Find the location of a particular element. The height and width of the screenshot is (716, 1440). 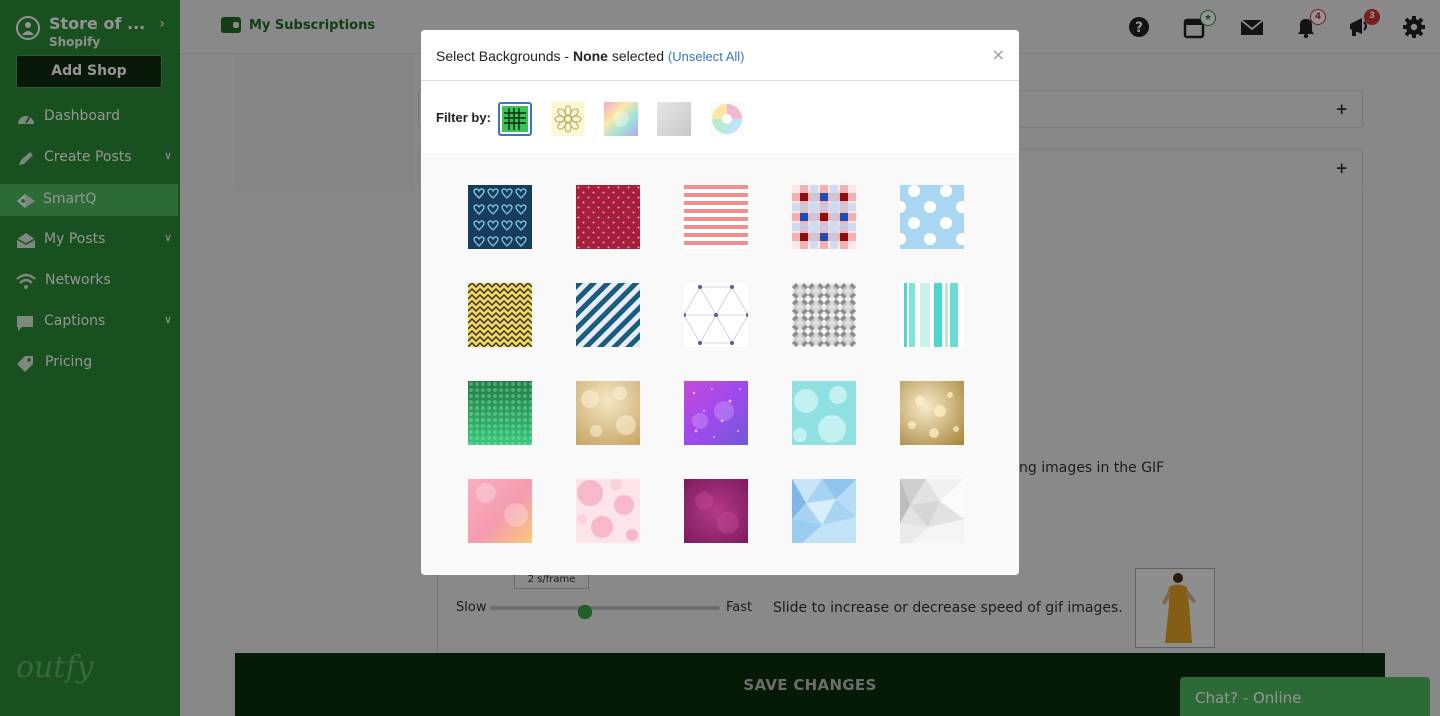

color-filter is located at coordinates (727, 119).